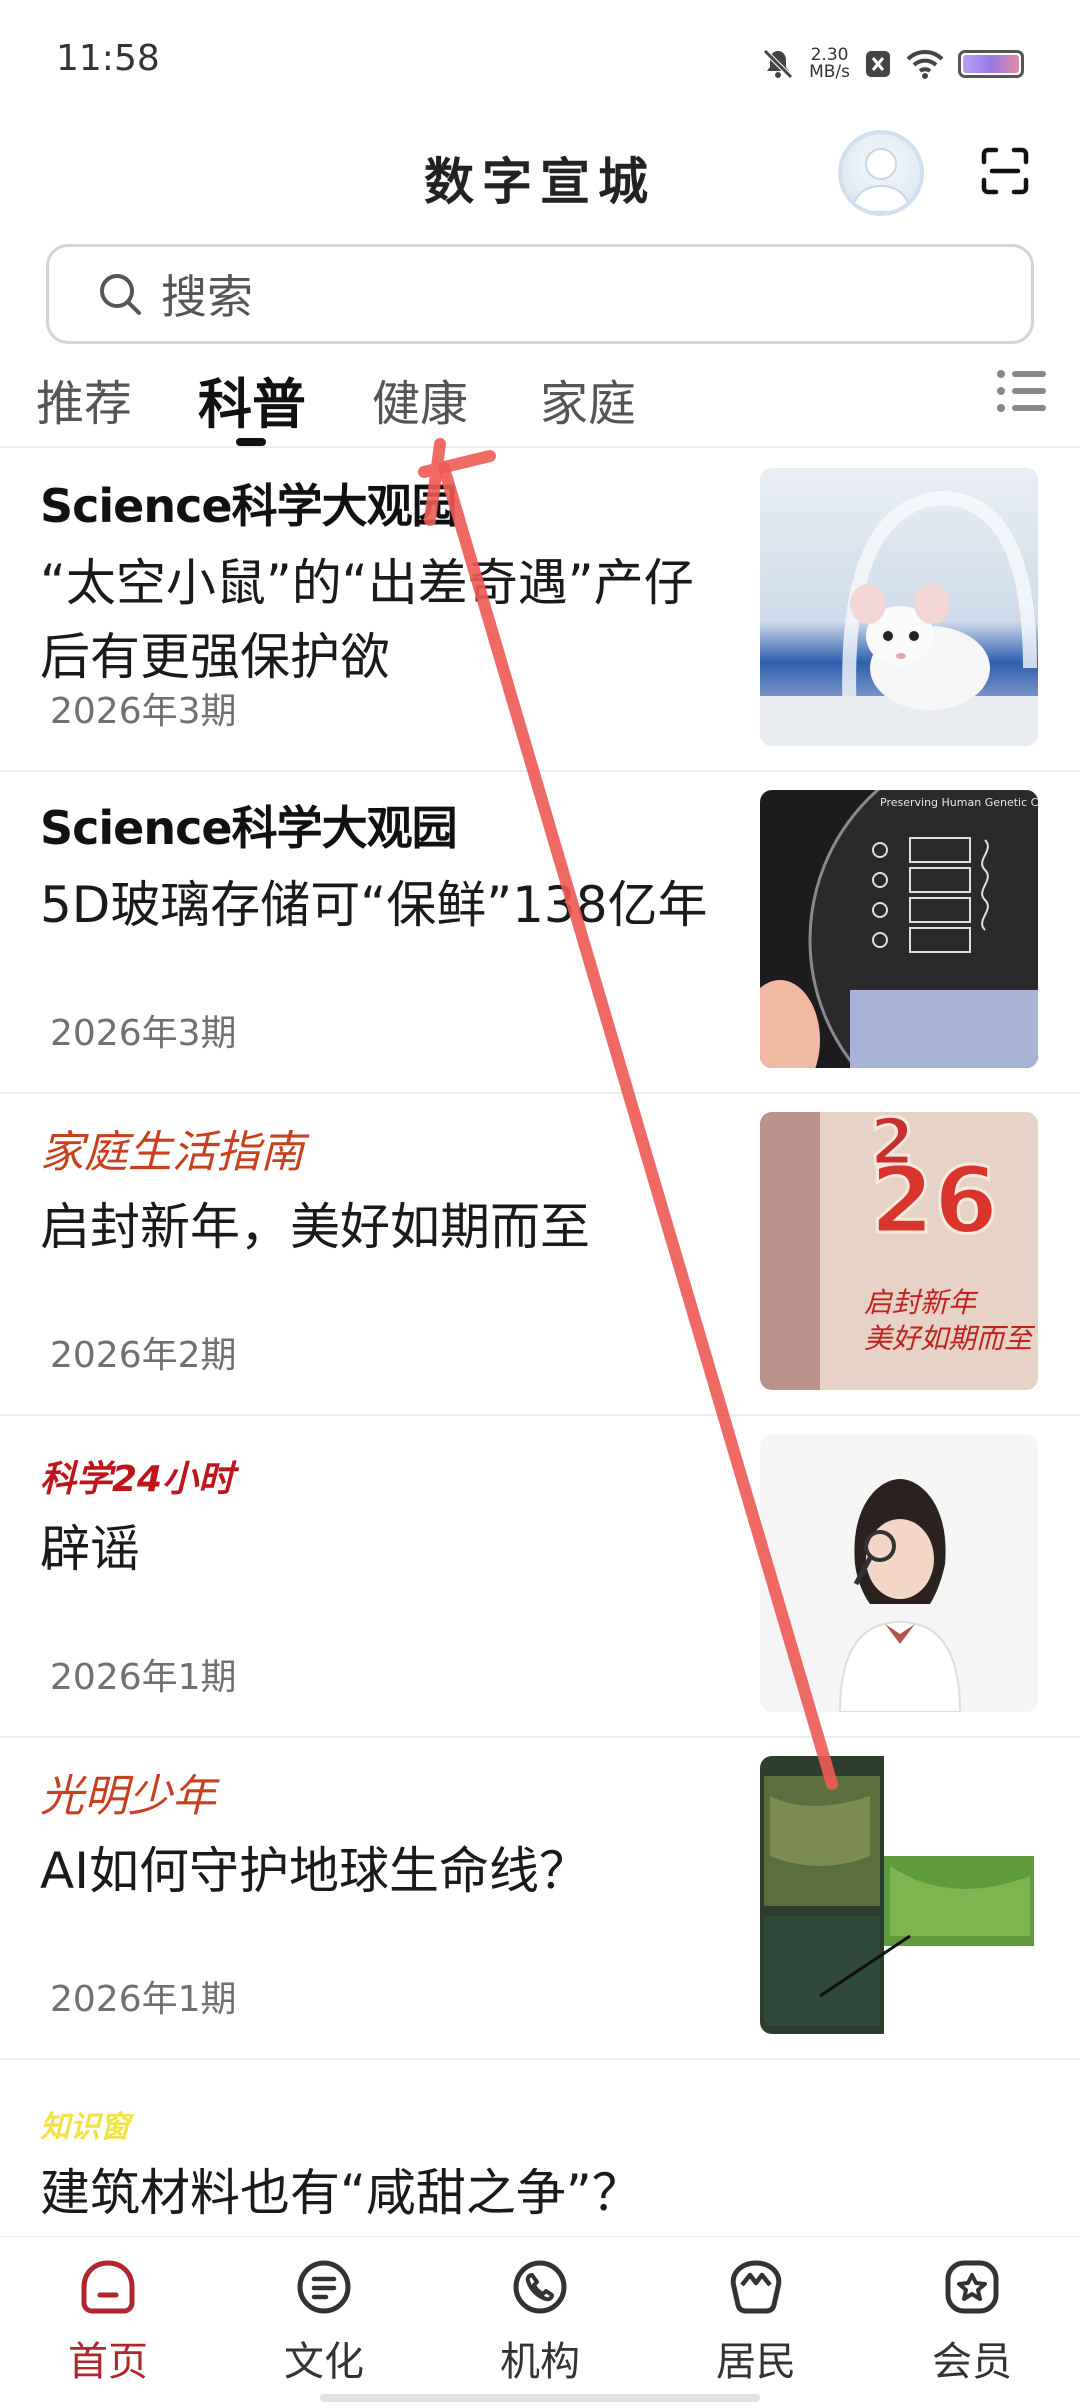  Describe the element at coordinates (925, 64) in the screenshot. I see `wifi-icon` at that location.